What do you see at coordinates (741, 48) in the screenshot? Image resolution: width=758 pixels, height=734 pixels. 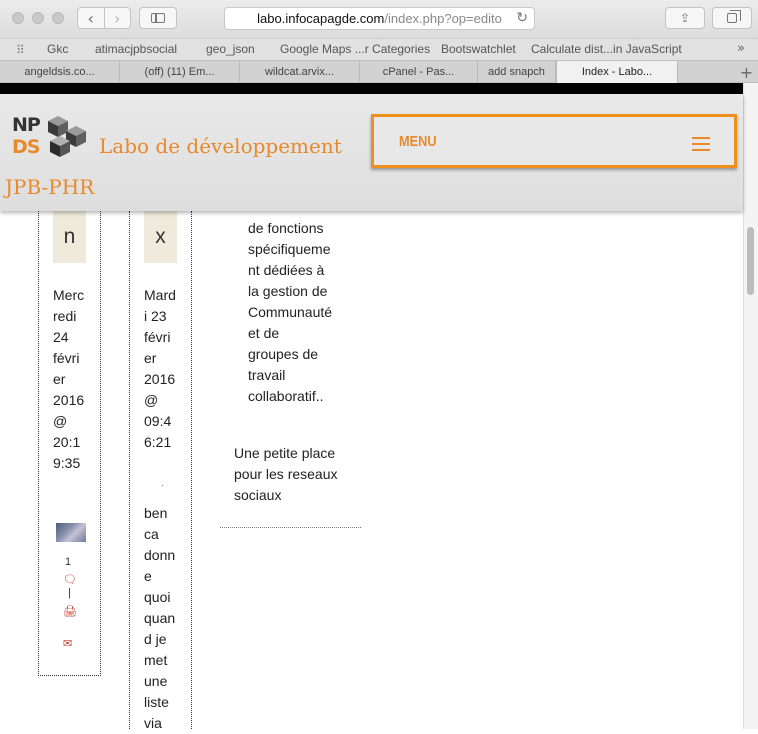 I see `bookmarks-overflow-button: »` at bounding box center [741, 48].